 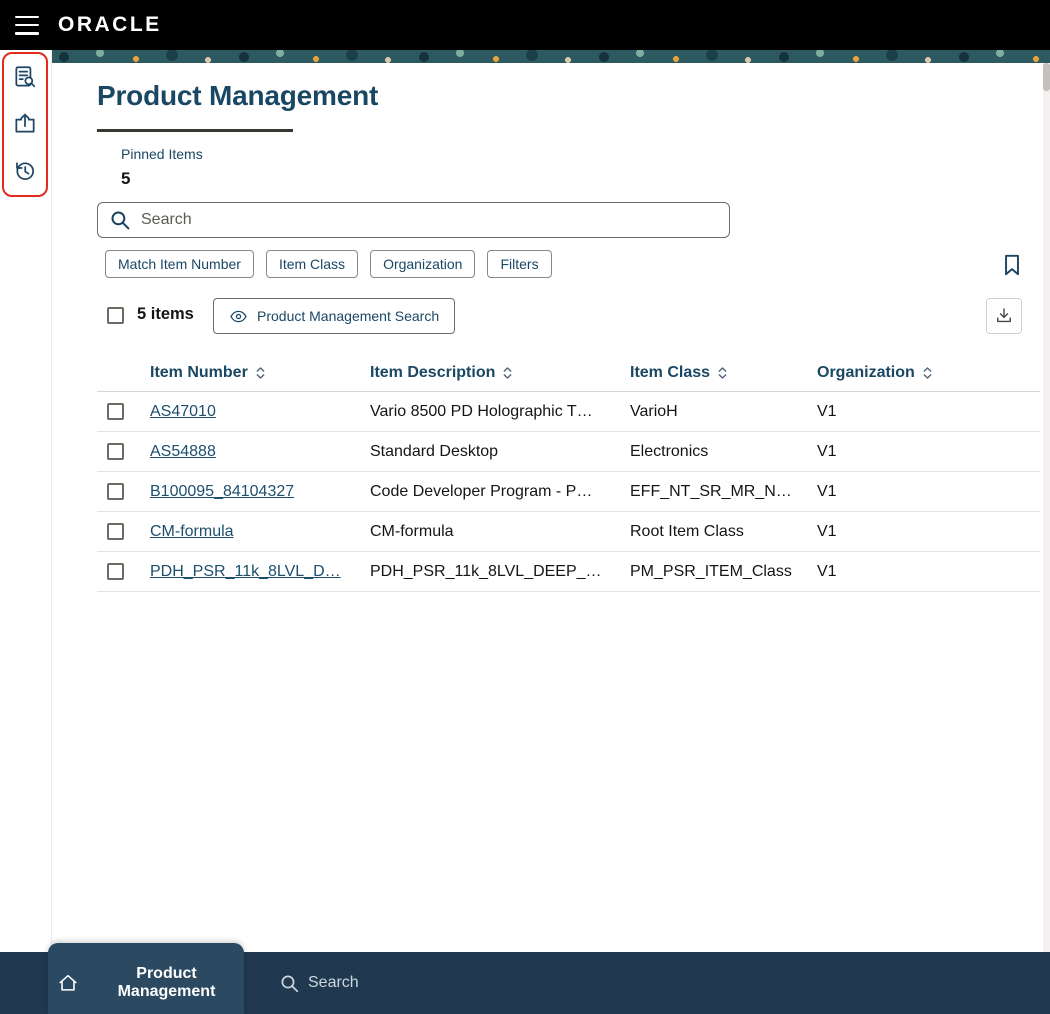 What do you see at coordinates (519, 264) in the screenshot?
I see `chip-filters: Filters` at bounding box center [519, 264].